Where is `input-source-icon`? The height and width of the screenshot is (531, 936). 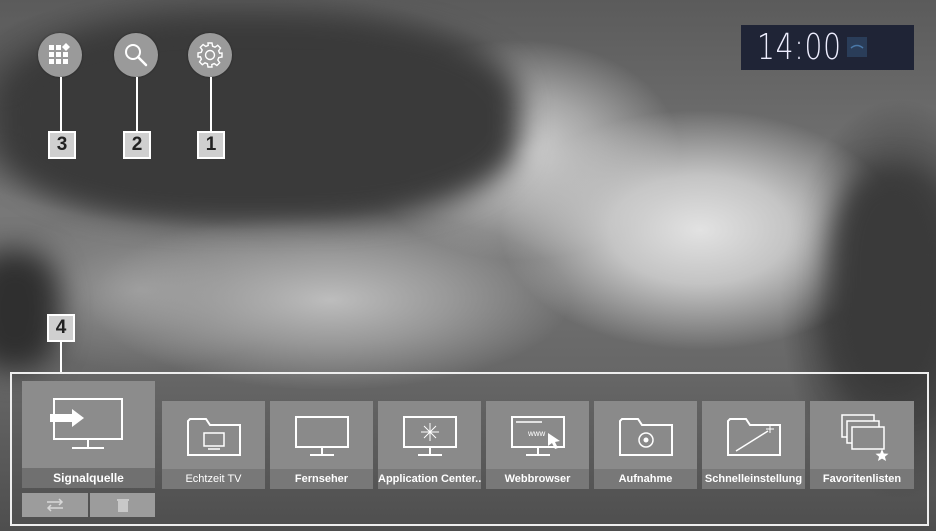 input-source-icon is located at coordinates (88, 429).